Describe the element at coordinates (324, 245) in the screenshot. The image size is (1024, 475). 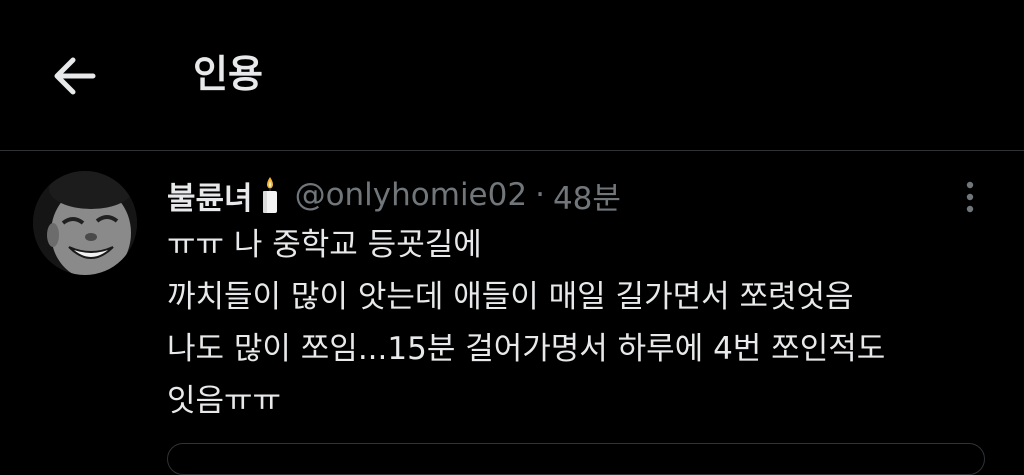
I see `tweet-text-line: ㅠㅠ 나 중학교 등굣길에` at that location.